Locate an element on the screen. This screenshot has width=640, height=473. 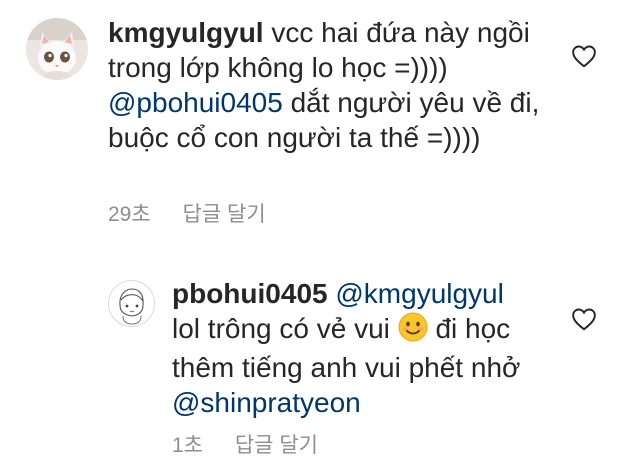
comment-body: lol trông có vẻ vui is located at coordinates (281, 328).